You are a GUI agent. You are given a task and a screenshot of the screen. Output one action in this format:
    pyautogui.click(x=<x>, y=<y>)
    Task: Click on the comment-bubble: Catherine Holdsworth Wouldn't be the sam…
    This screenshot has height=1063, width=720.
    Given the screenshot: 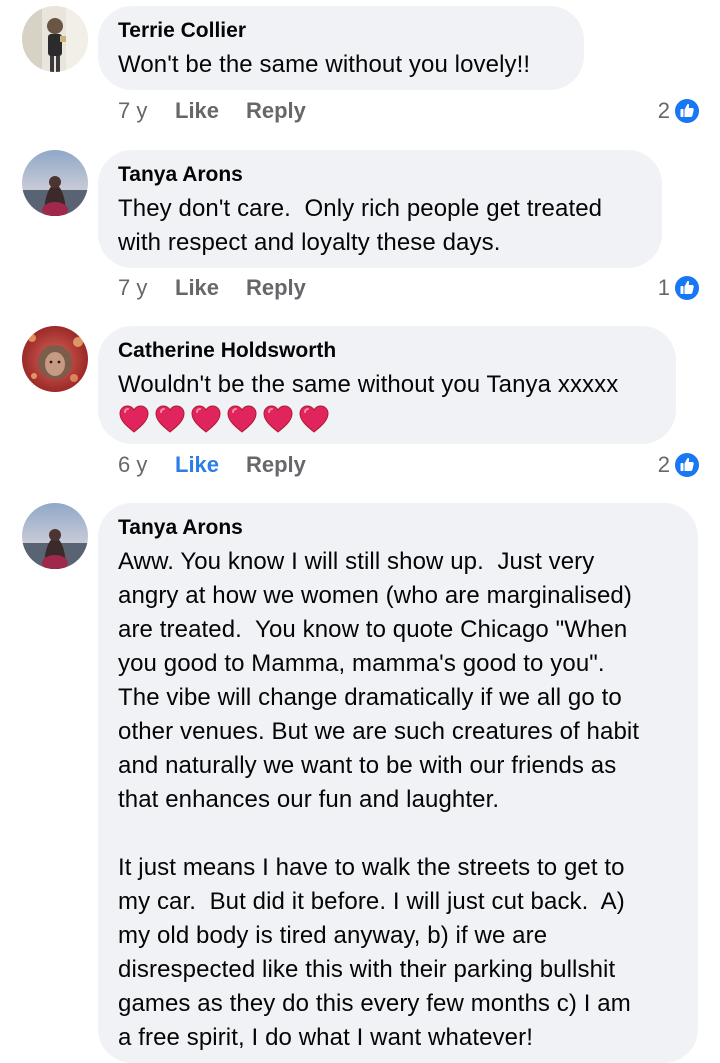 What is the action you would take?
    pyautogui.click(x=387, y=385)
    